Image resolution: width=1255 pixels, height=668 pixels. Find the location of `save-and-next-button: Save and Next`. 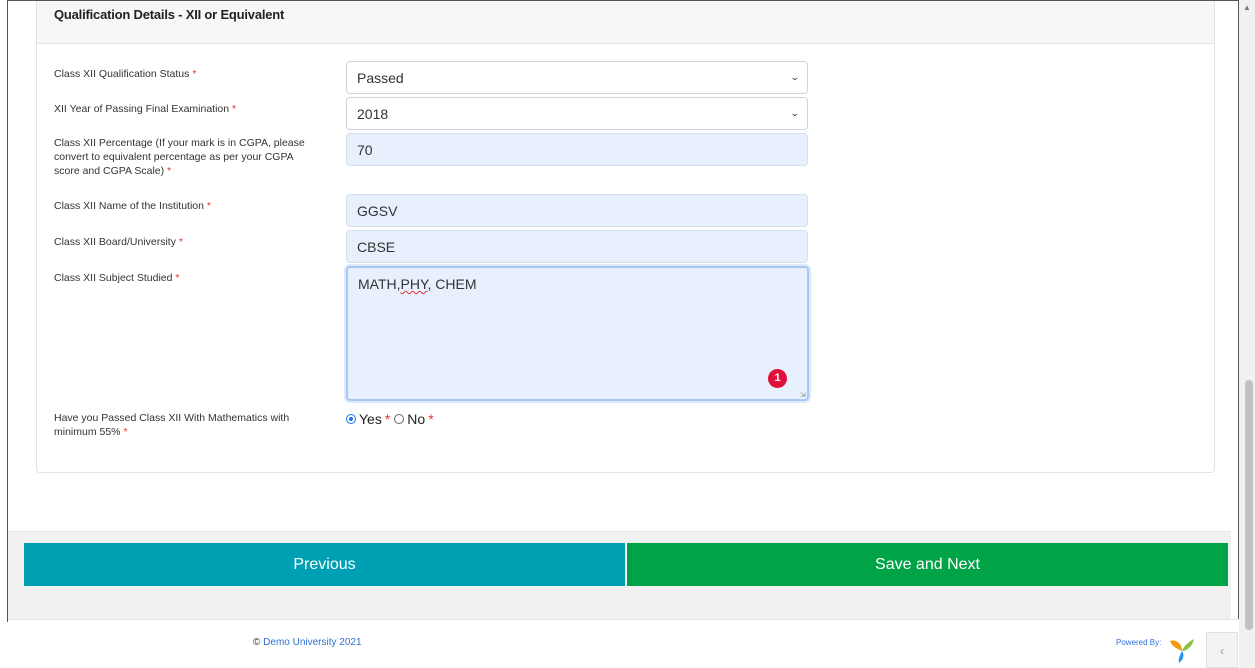

save-and-next-button: Save and Next is located at coordinates (927, 564).